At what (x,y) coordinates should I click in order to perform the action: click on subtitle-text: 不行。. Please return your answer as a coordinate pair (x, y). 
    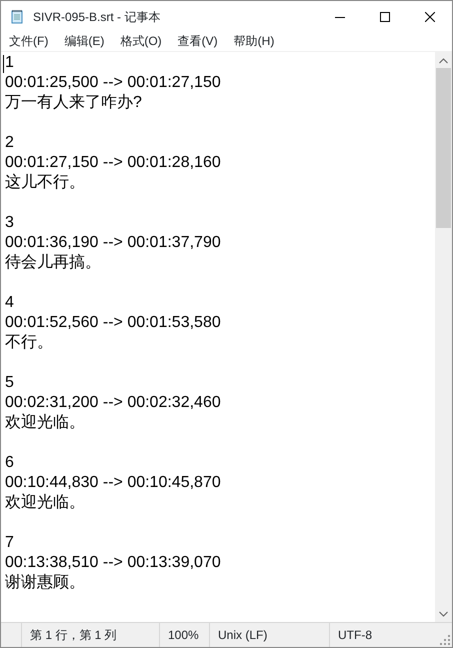
    Looking at the image, I should click on (29, 342).